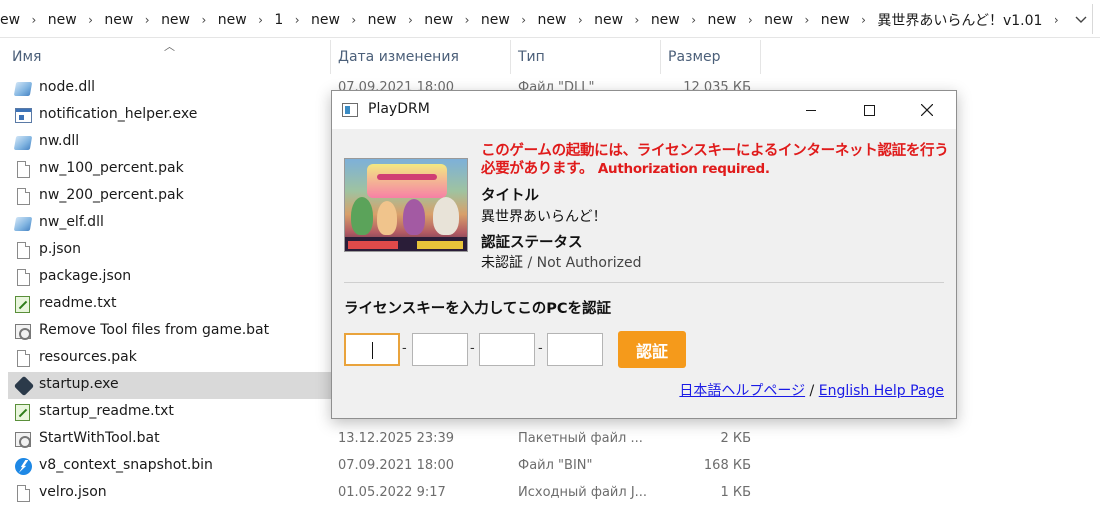  Describe the element at coordinates (73, 492) in the screenshot. I see `file-name: velro.json` at that location.